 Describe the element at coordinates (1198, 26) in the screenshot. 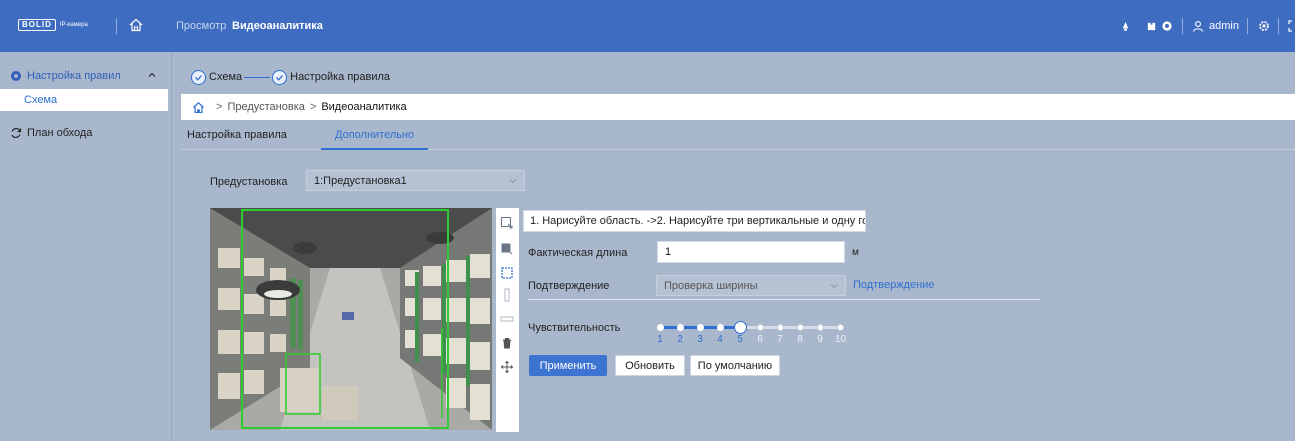

I see `user-icon` at that location.